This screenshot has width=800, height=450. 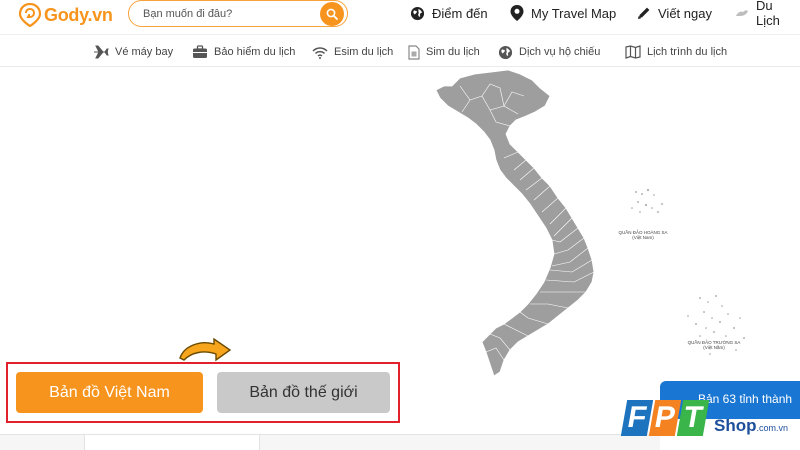 What do you see at coordinates (517, 13) in the screenshot?
I see `map-pin-icon` at bounding box center [517, 13].